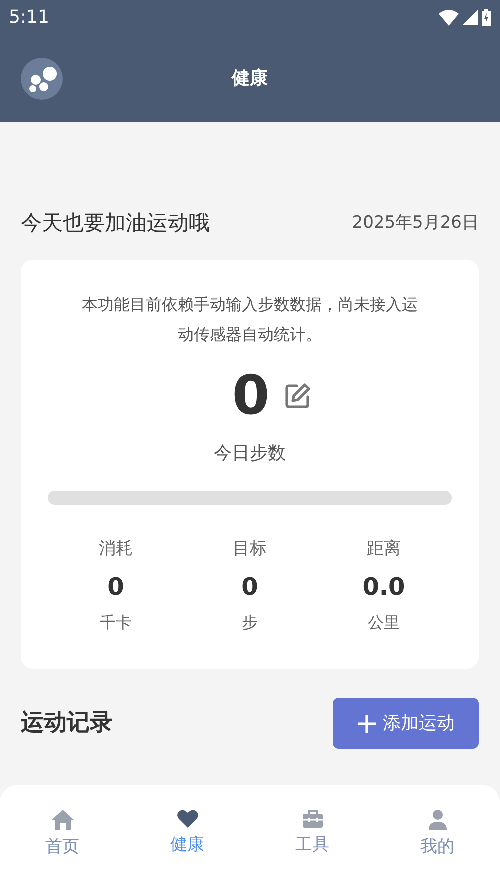 The height and width of the screenshot is (889, 500). What do you see at coordinates (384, 549) in the screenshot?
I see `stat-label: 距离` at bounding box center [384, 549].